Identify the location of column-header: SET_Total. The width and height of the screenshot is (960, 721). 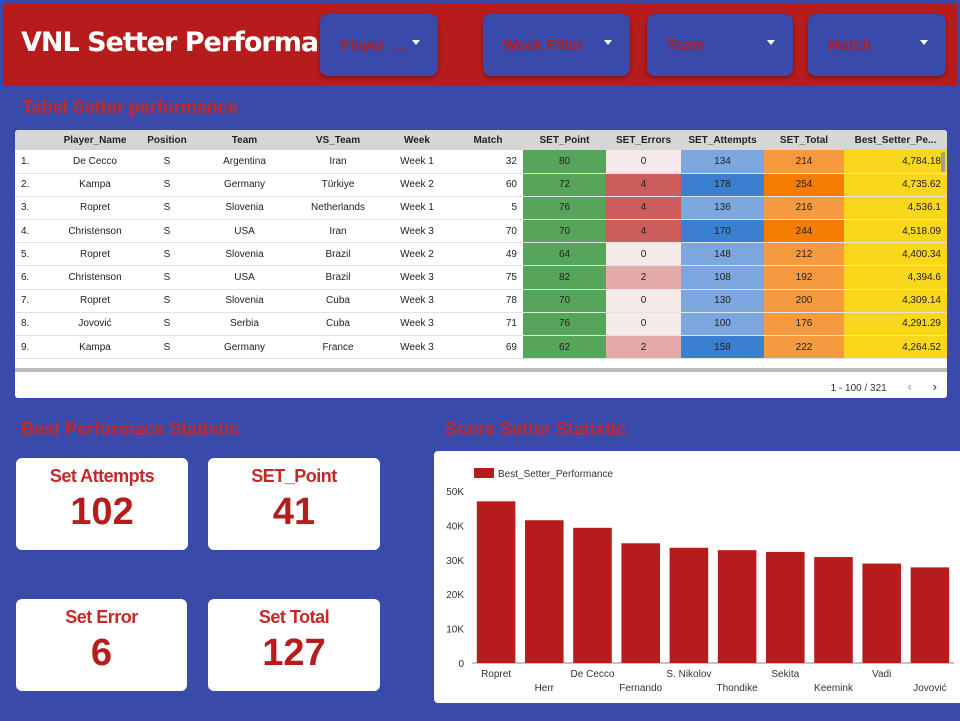
(804, 140).